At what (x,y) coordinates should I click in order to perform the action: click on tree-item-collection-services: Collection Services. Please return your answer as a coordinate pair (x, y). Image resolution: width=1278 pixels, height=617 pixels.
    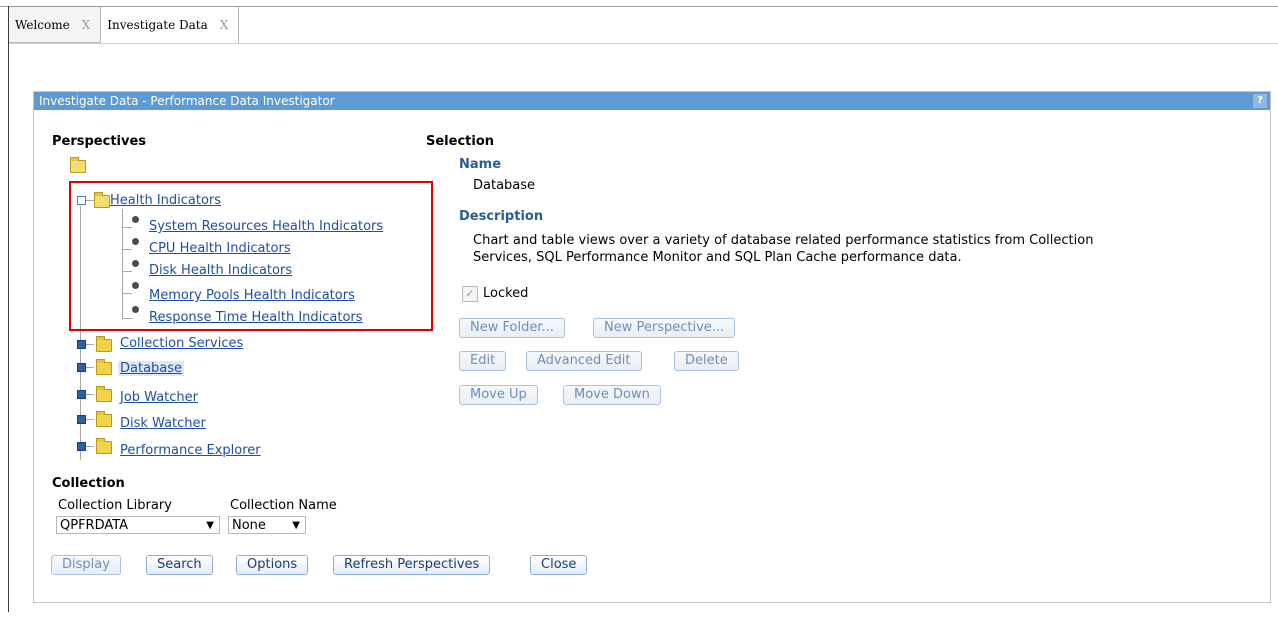
    Looking at the image, I should click on (181, 343).